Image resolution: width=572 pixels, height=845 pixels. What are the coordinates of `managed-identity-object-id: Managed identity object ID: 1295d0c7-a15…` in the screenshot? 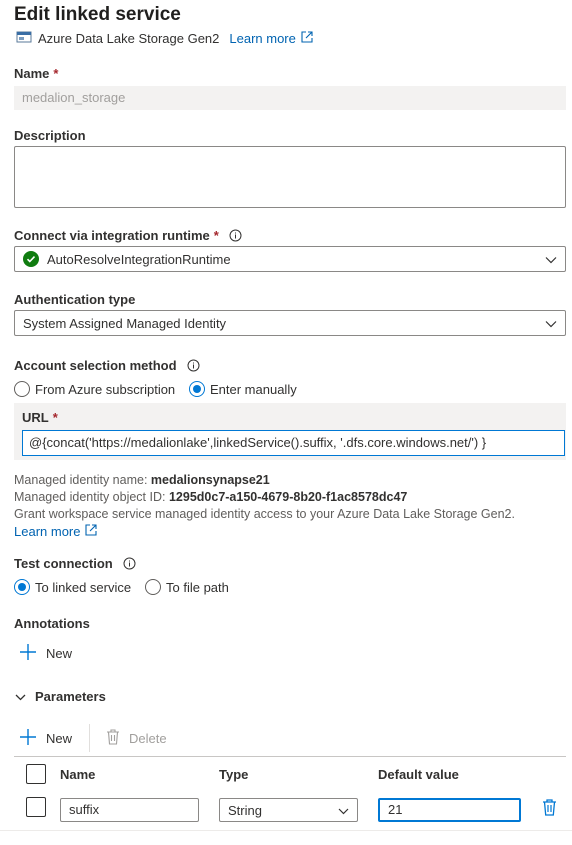 It's located at (210, 497).